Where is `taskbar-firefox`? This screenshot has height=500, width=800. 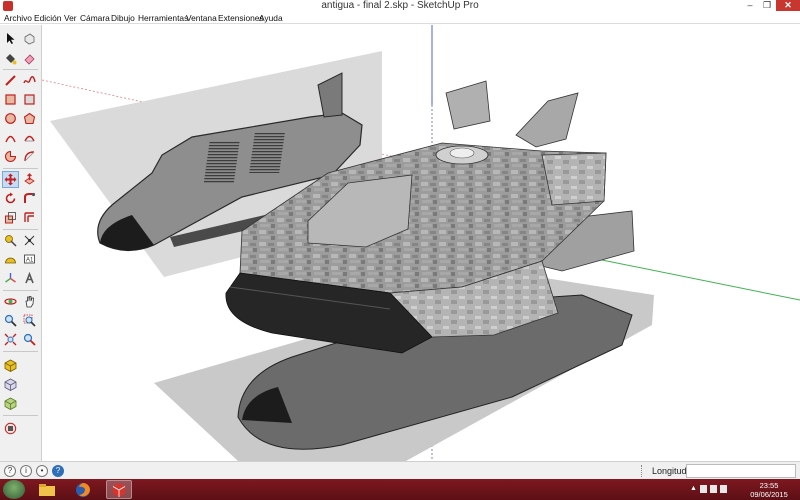
taskbar-firefox is located at coordinates (83, 489).